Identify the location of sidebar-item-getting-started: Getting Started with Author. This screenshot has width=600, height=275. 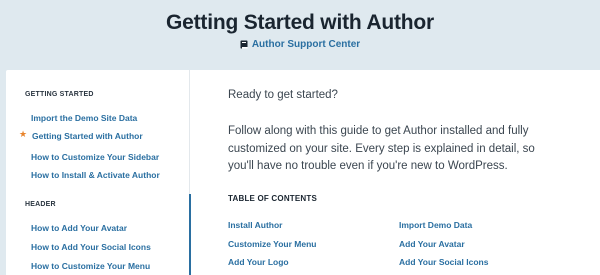
(87, 136).